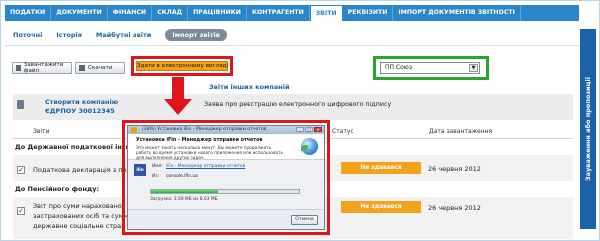 This screenshot has width=600, height=241. Describe the element at coordinates (184, 199) in the screenshot. I see `progress-text: Загрузка: 3,59 МБ из 8,03 МБ` at that location.